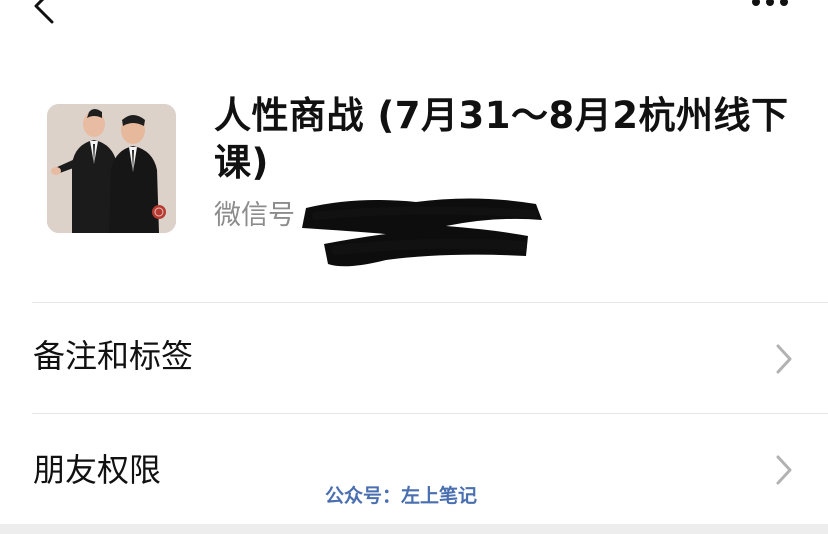 This screenshot has width=828, height=534. I want to click on avatar-image, so click(111, 168).